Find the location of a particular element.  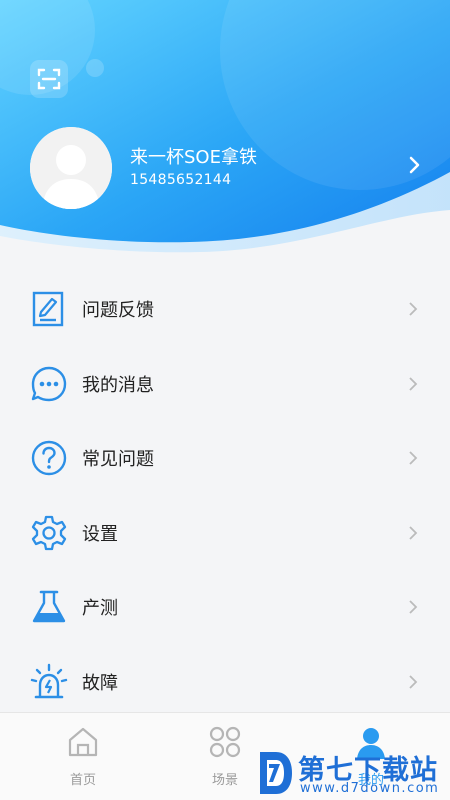

feedback-document-icon is located at coordinates (48, 309).